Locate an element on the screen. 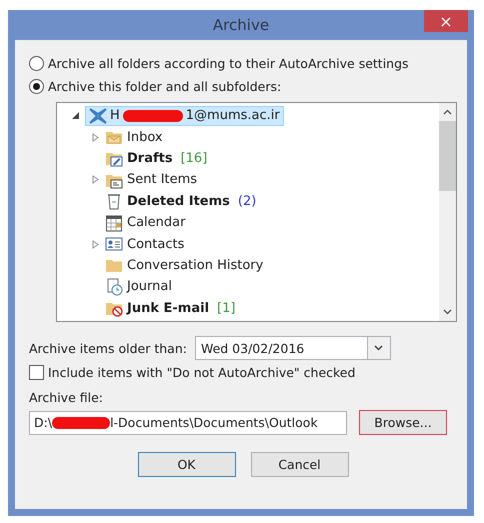  expanded-arrow-icon is located at coordinates (76, 115).